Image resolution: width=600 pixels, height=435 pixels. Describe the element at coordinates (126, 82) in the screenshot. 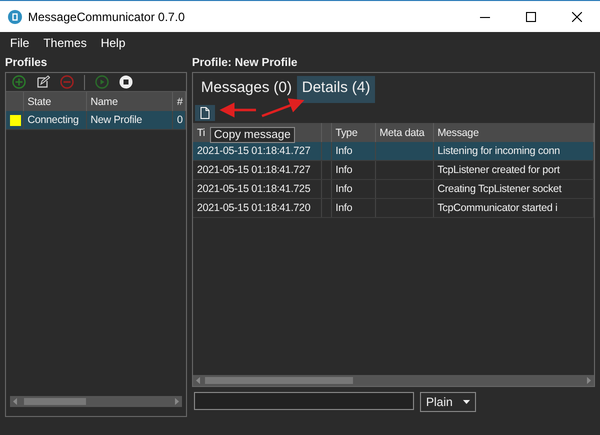

I see `stop-icon` at that location.